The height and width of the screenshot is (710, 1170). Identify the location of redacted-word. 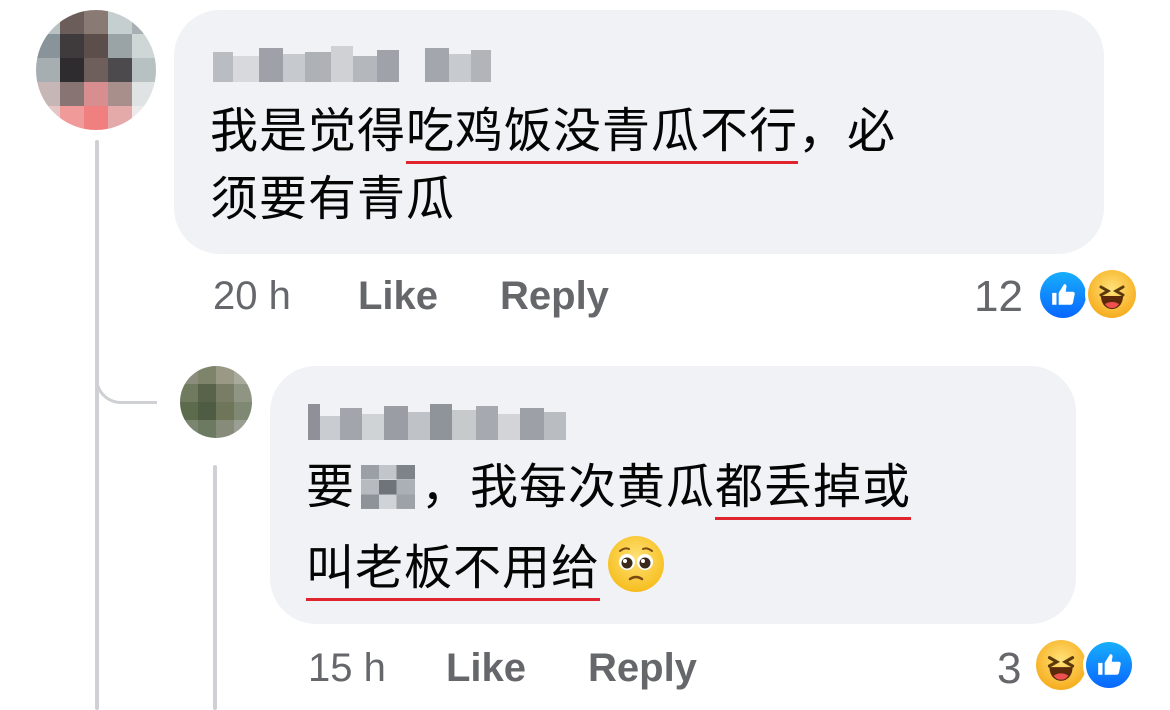
(388, 487).